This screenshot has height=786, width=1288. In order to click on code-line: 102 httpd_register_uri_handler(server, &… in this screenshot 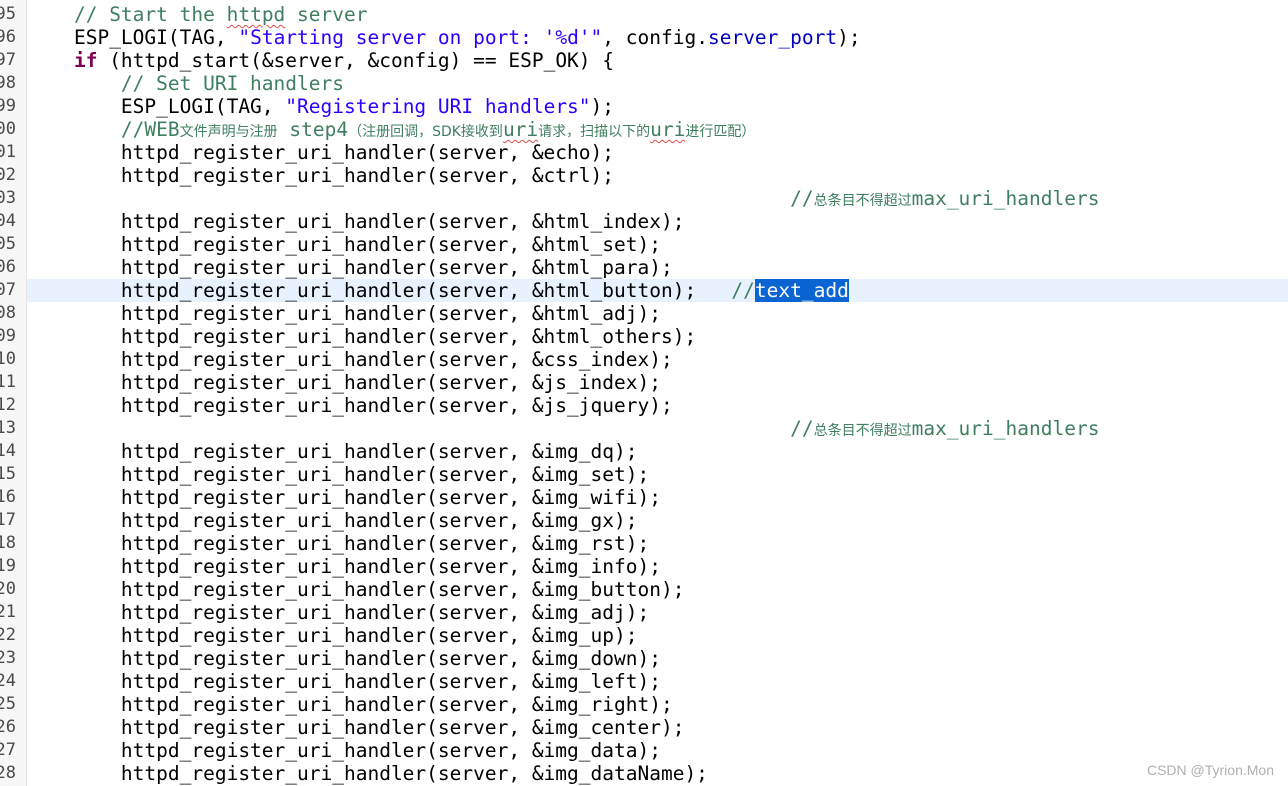, I will do `click(644, 175)`.